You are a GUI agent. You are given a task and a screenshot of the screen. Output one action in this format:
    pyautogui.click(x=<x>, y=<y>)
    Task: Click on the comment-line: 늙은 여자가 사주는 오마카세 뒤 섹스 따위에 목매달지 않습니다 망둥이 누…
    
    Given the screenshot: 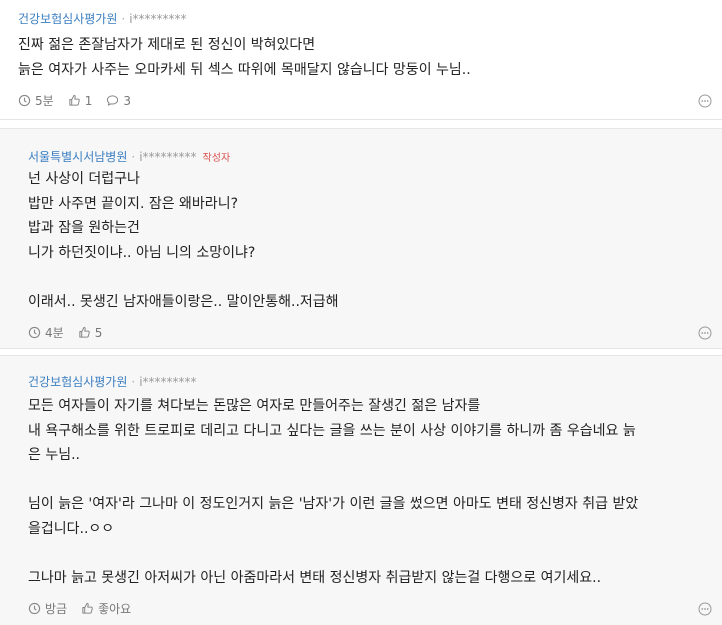 What is the action you would take?
    pyautogui.click(x=244, y=69)
    